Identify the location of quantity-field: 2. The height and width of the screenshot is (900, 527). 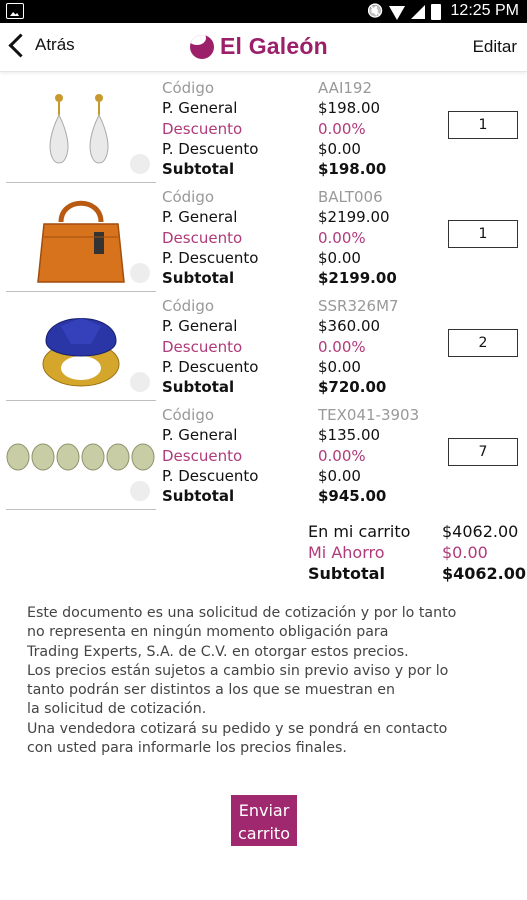
(483, 343).